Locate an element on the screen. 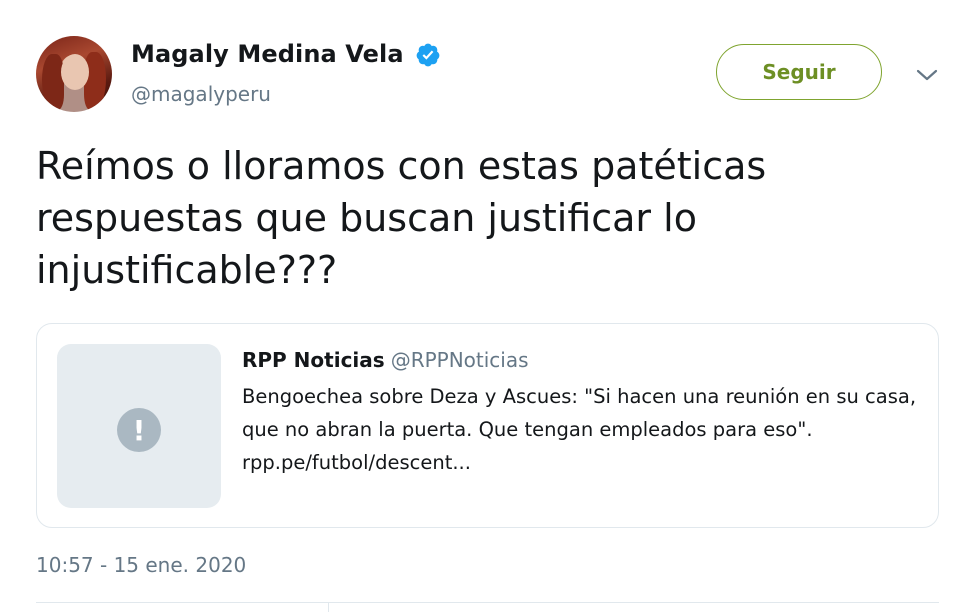  divider-vertical is located at coordinates (328, 607).